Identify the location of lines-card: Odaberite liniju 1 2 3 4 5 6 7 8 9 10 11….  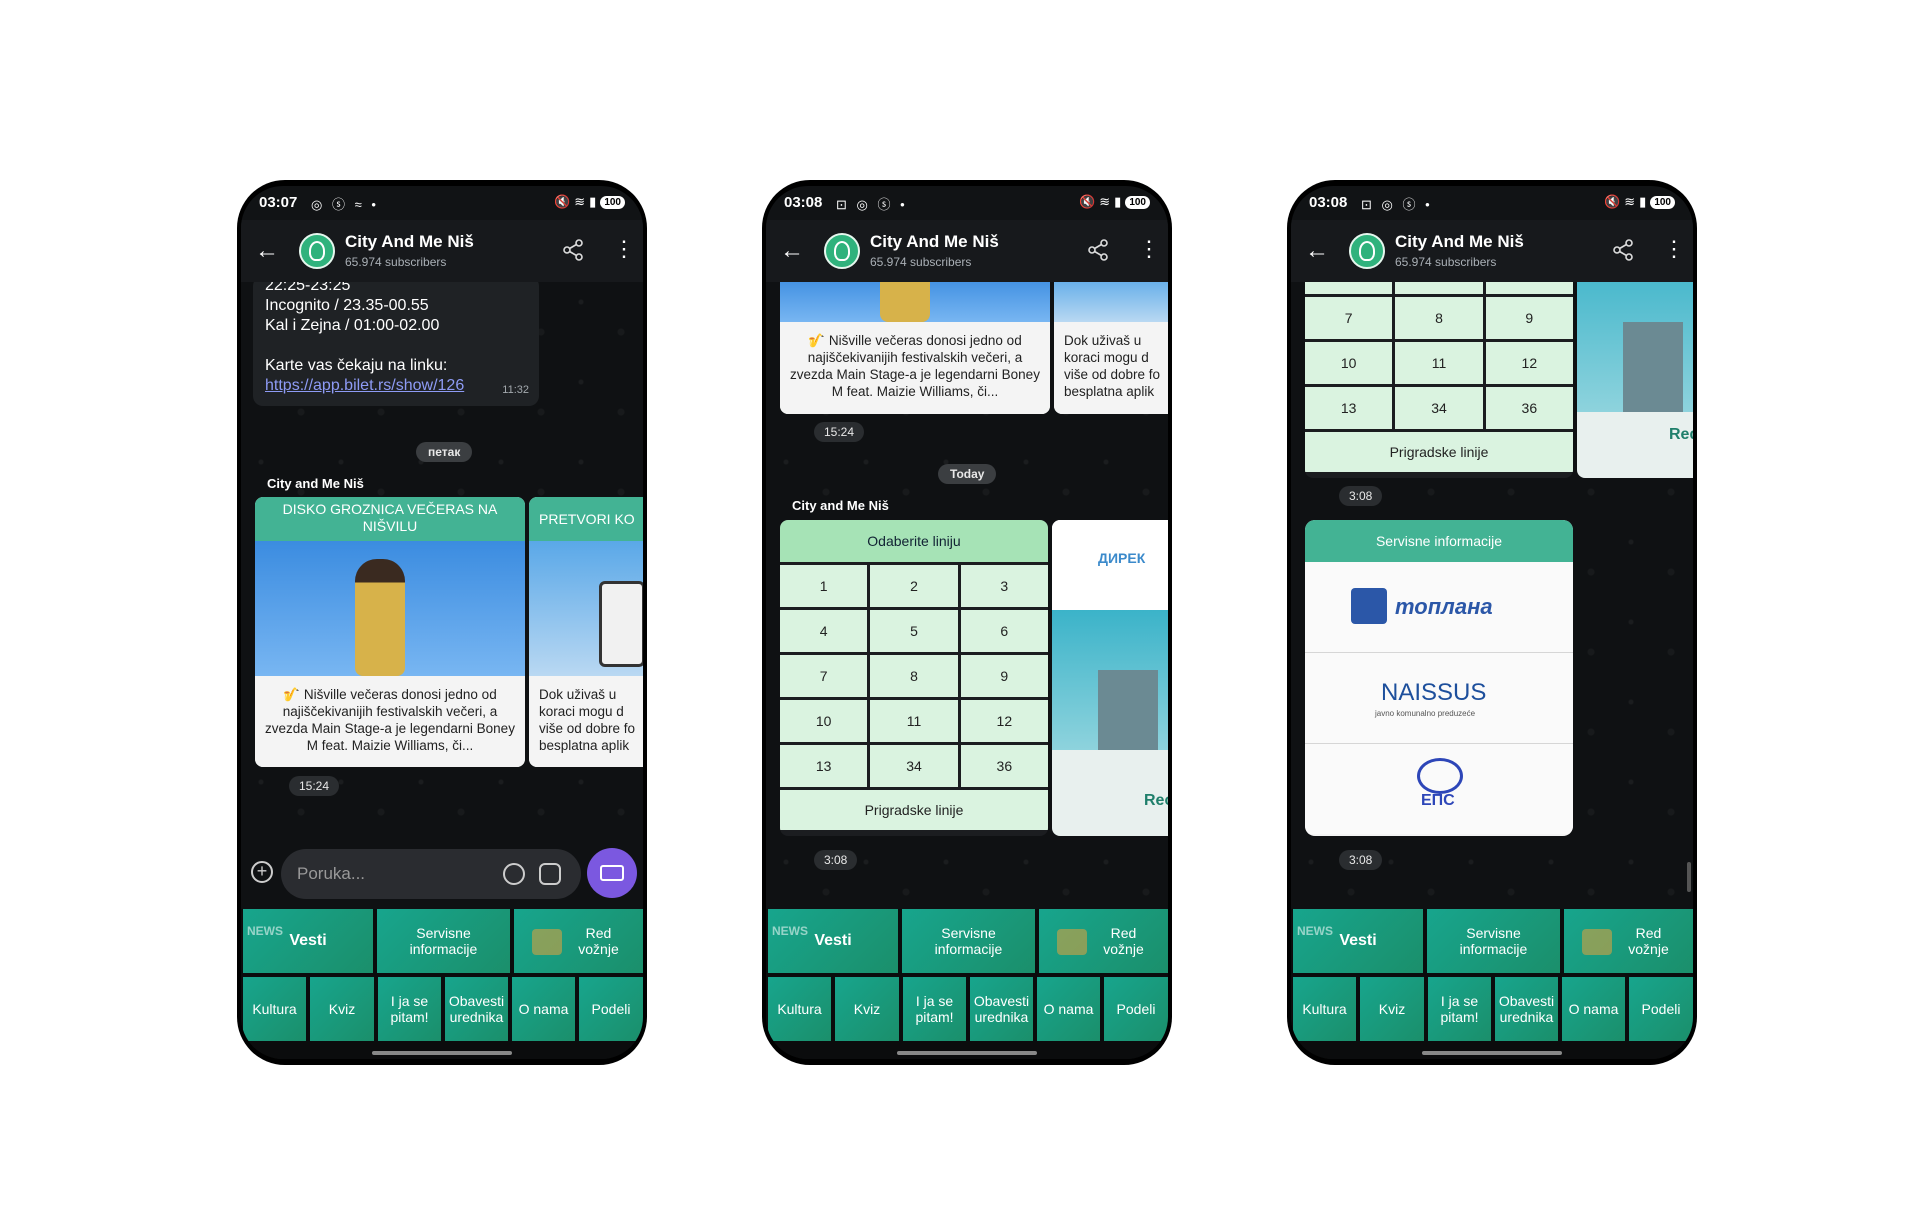
(914, 678).